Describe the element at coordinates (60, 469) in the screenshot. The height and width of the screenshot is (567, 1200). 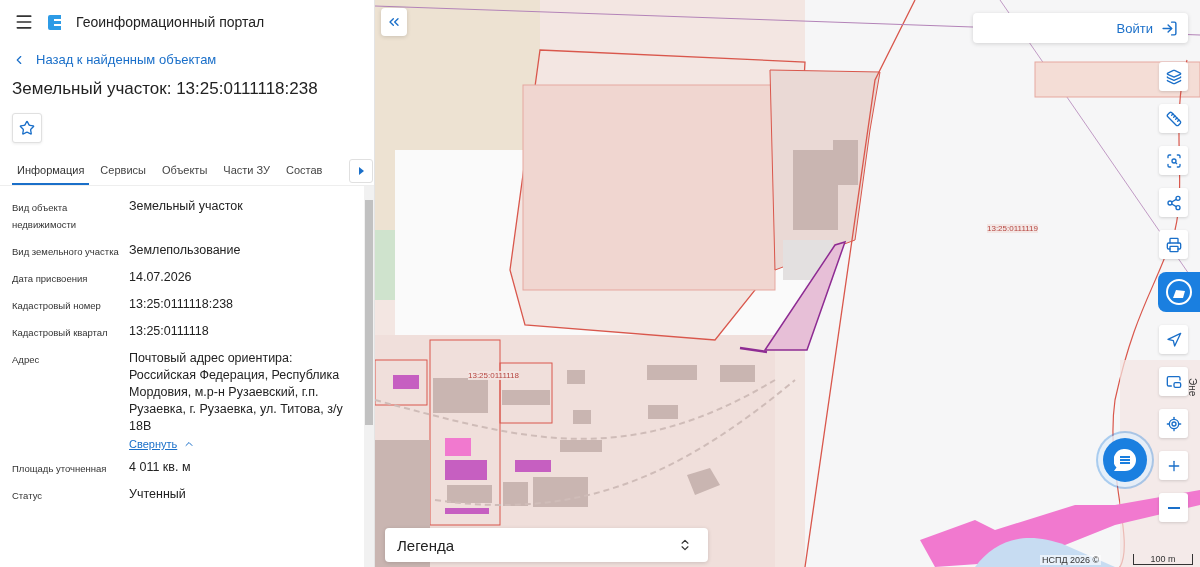
I see `field-label: Площадь уточненная` at that location.